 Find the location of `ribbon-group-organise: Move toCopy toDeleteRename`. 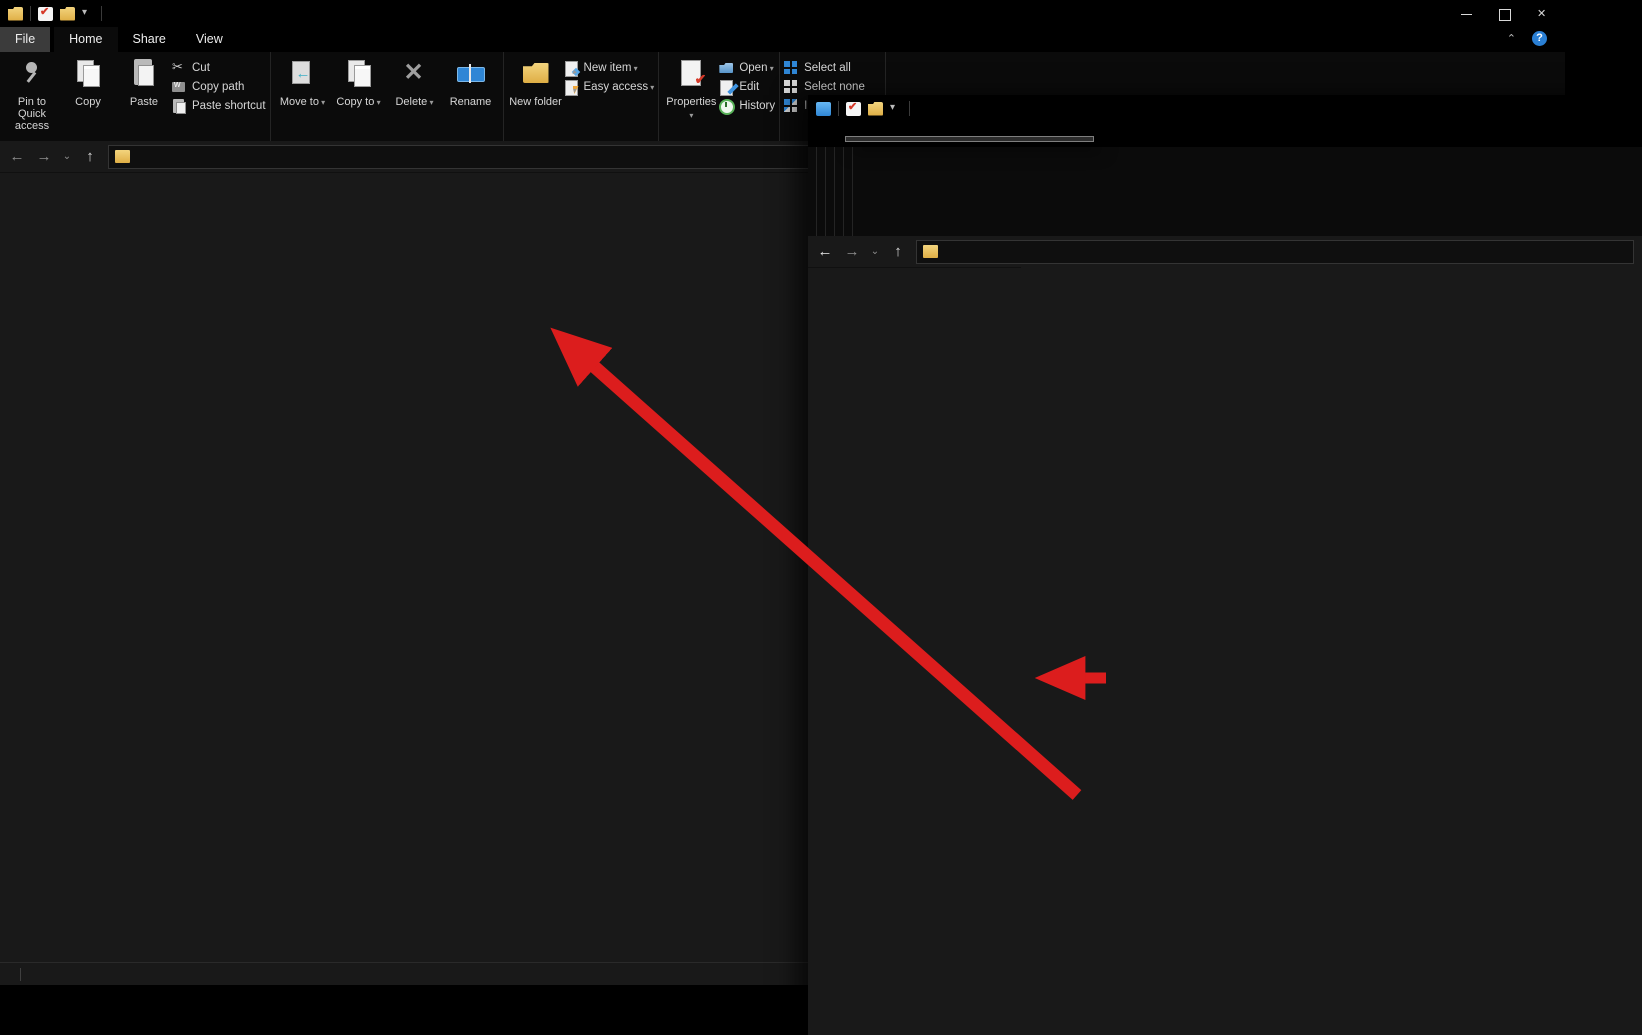

ribbon-group-organise: Move toCopy toDeleteRename is located at coordinates (387, 96).